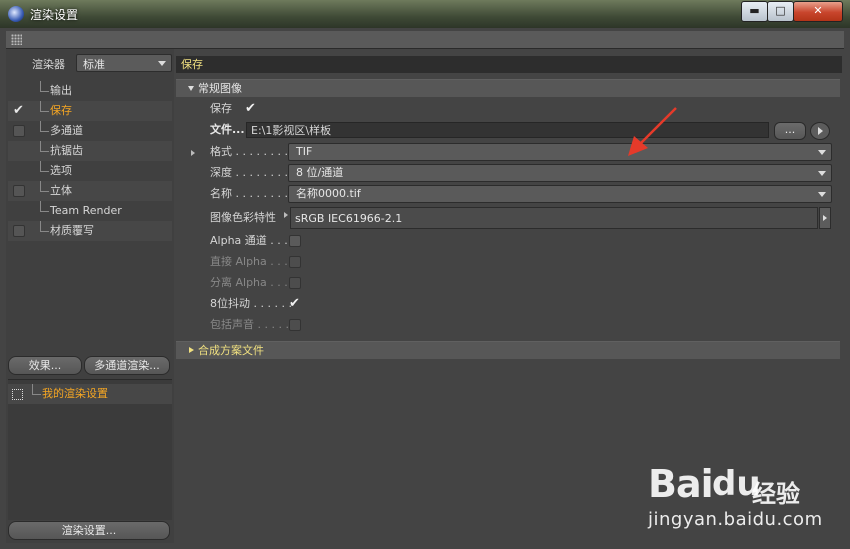 This screenshot has width=850, height=549. Describe the element at coordinates (90, 191) in the screenshot. I see `tree-item-stereo: 立体` at that location.